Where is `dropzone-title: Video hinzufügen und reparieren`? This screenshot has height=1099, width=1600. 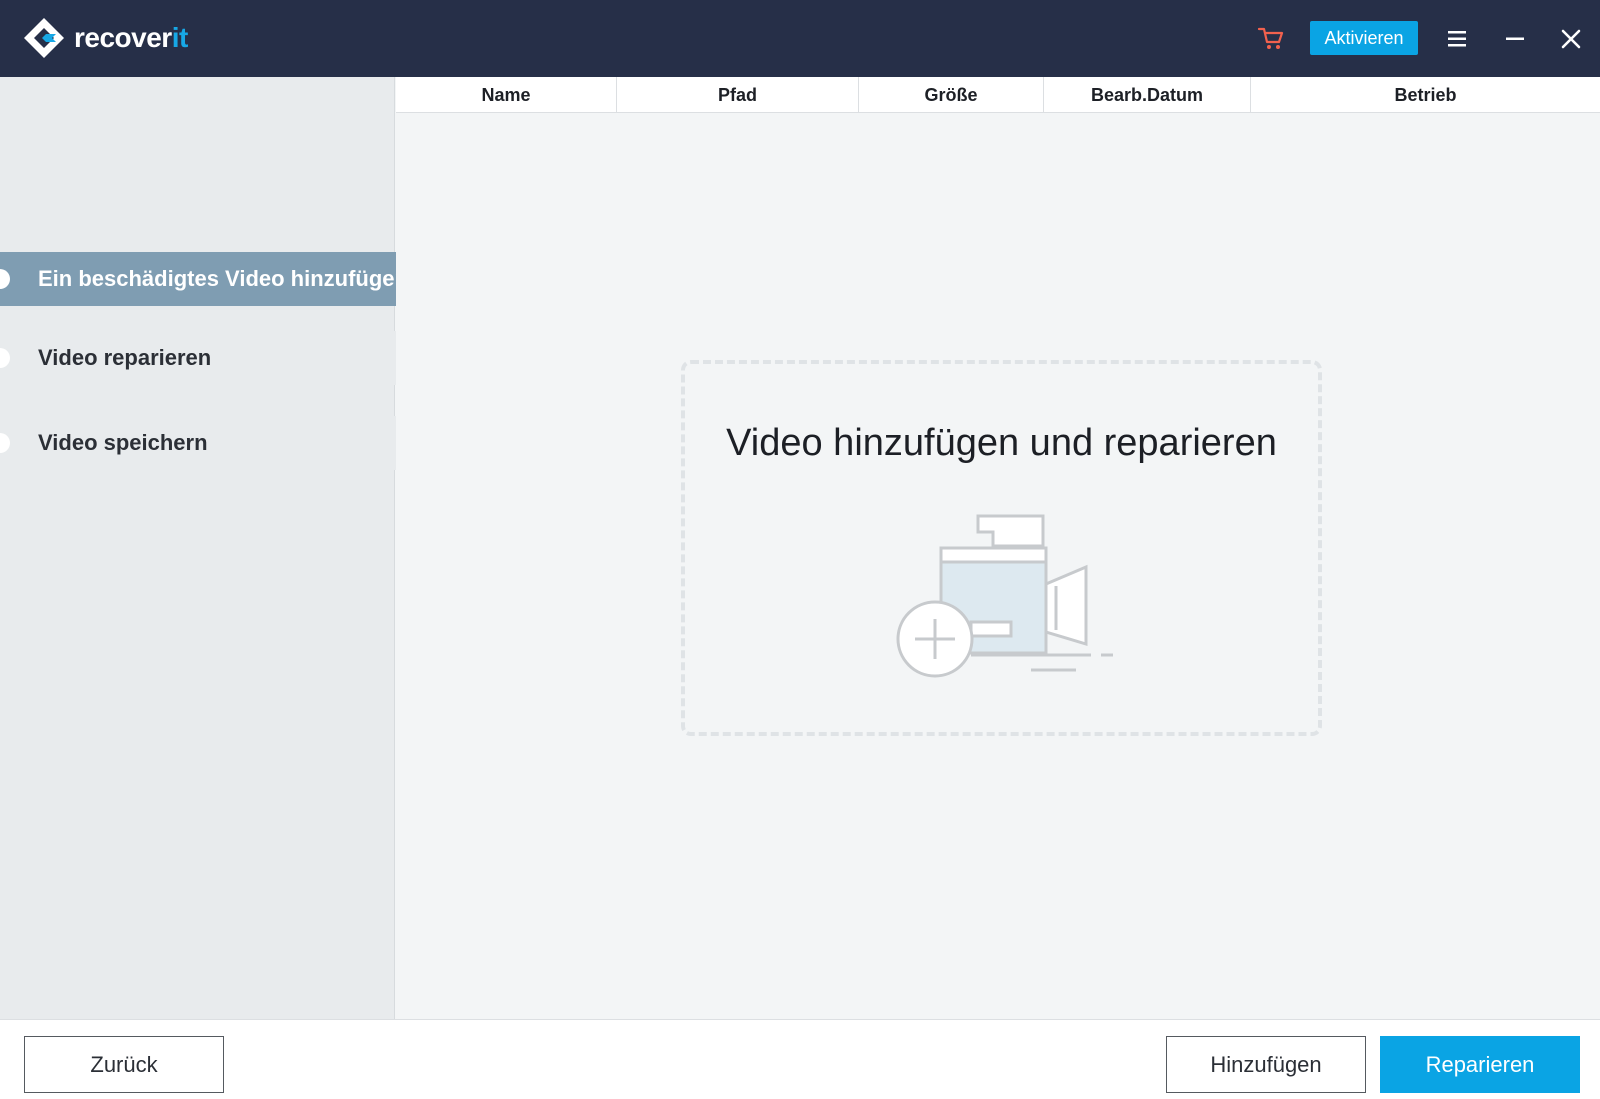
dropzone-title: Video hinzufügen und reparieren is located at coordinates (1001, 443).